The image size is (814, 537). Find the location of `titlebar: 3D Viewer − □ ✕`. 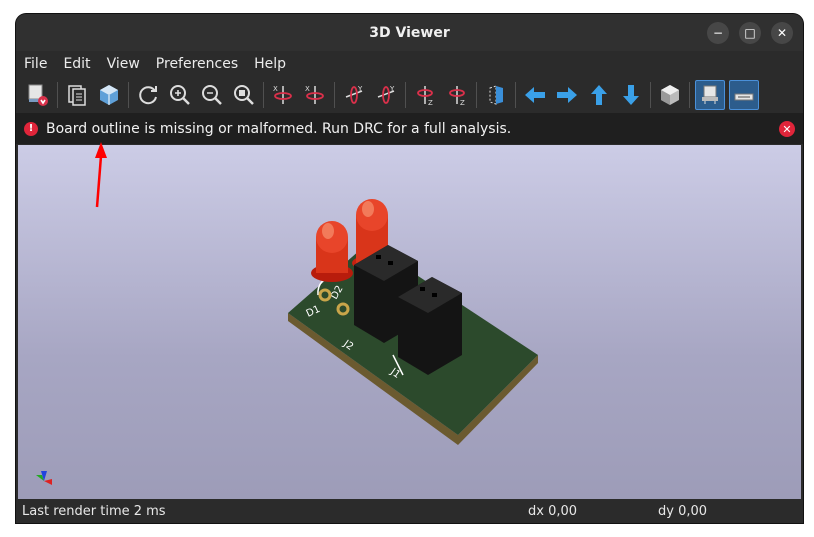

titlebar: 3D Viewer − □ ✕ is located at coordinates (409, 32).